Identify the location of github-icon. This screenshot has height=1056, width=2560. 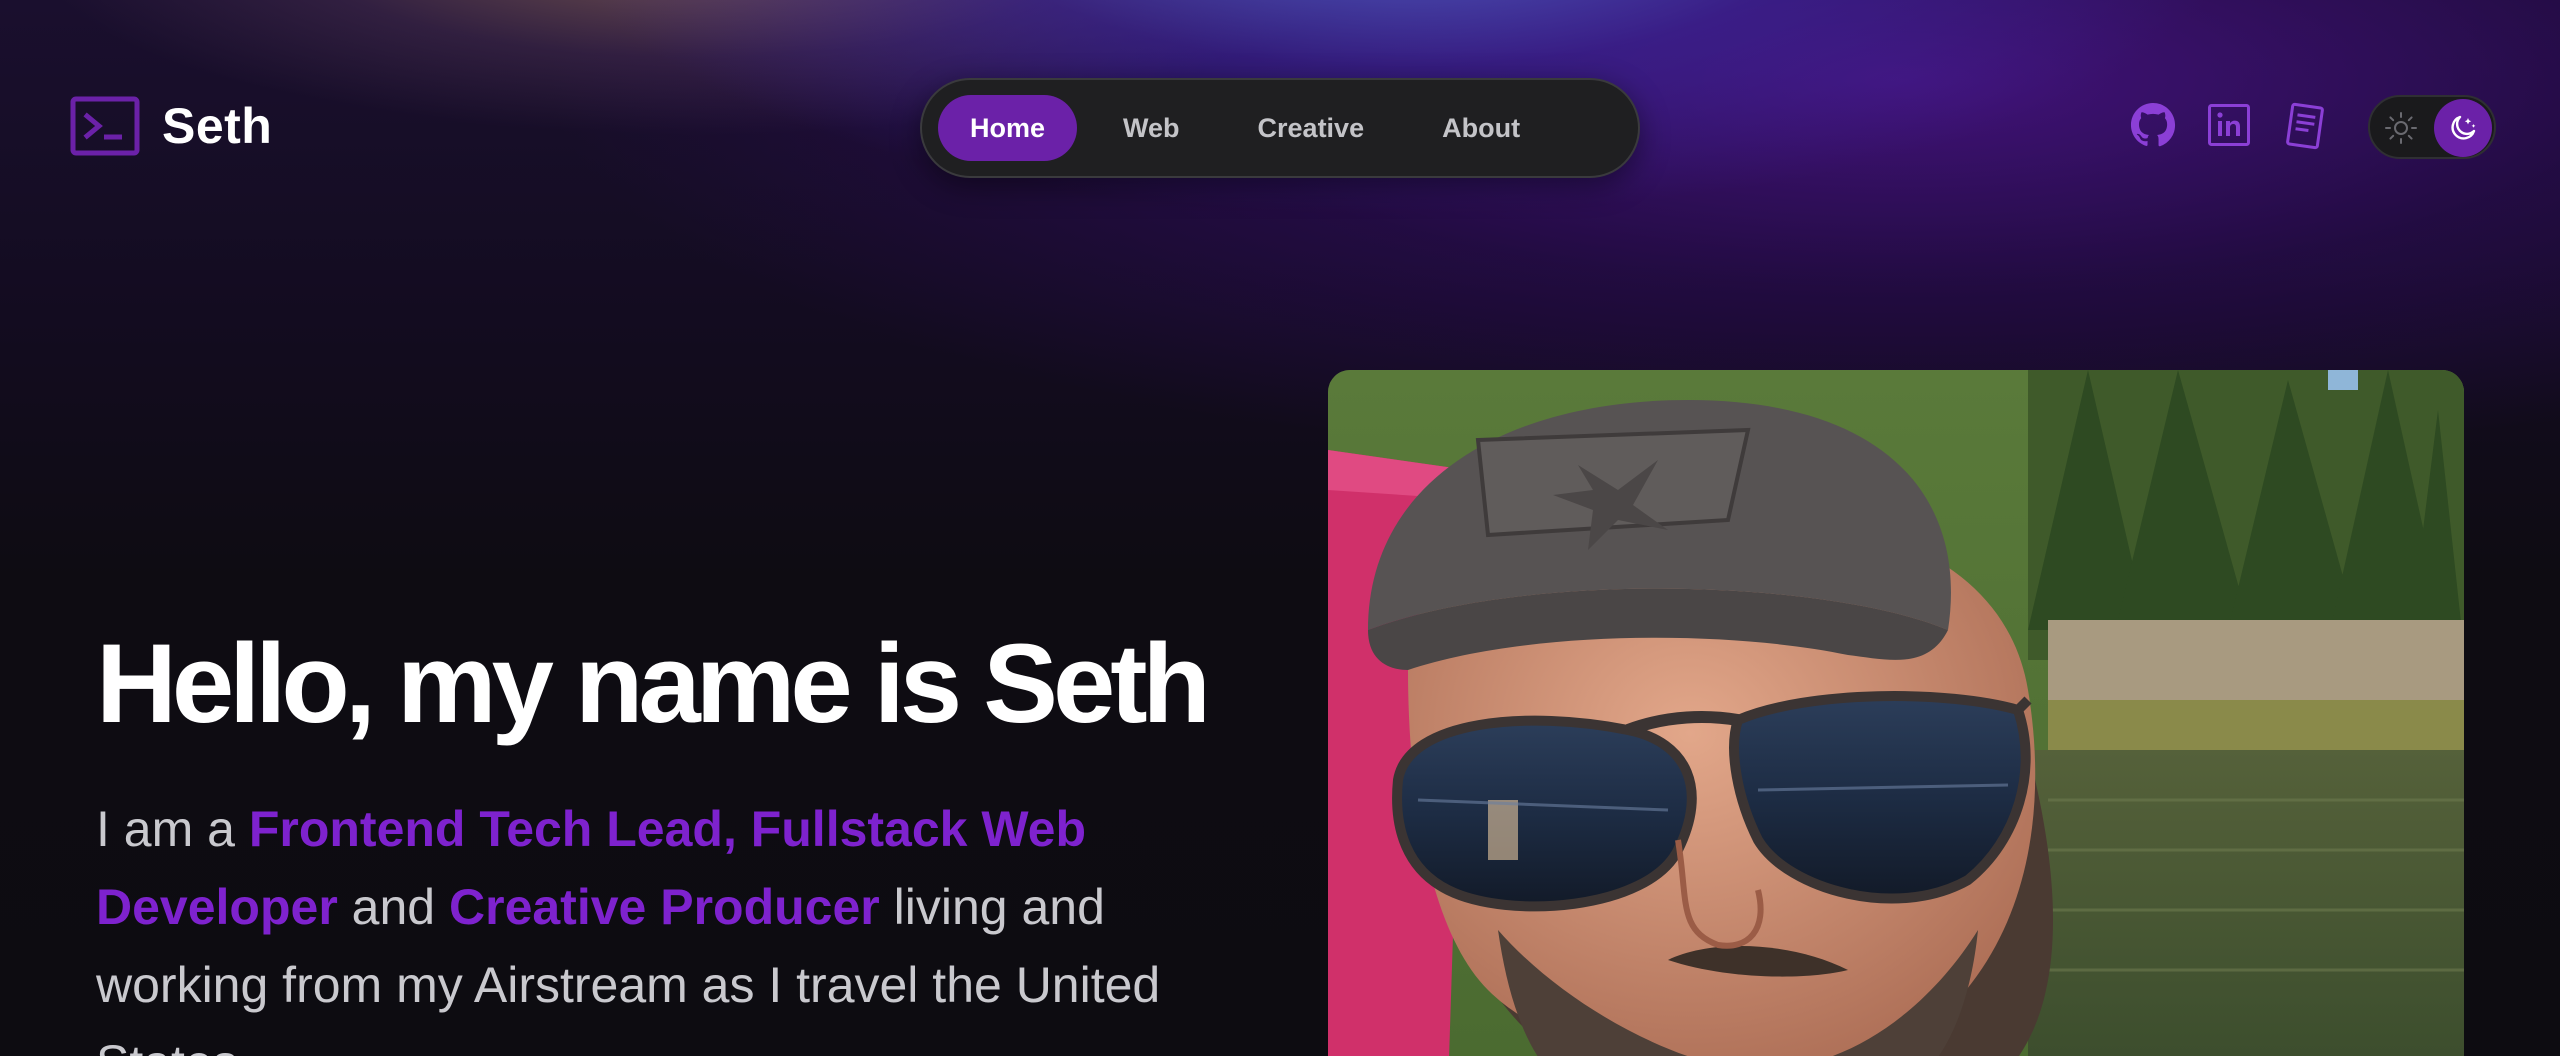
(2153, 124).